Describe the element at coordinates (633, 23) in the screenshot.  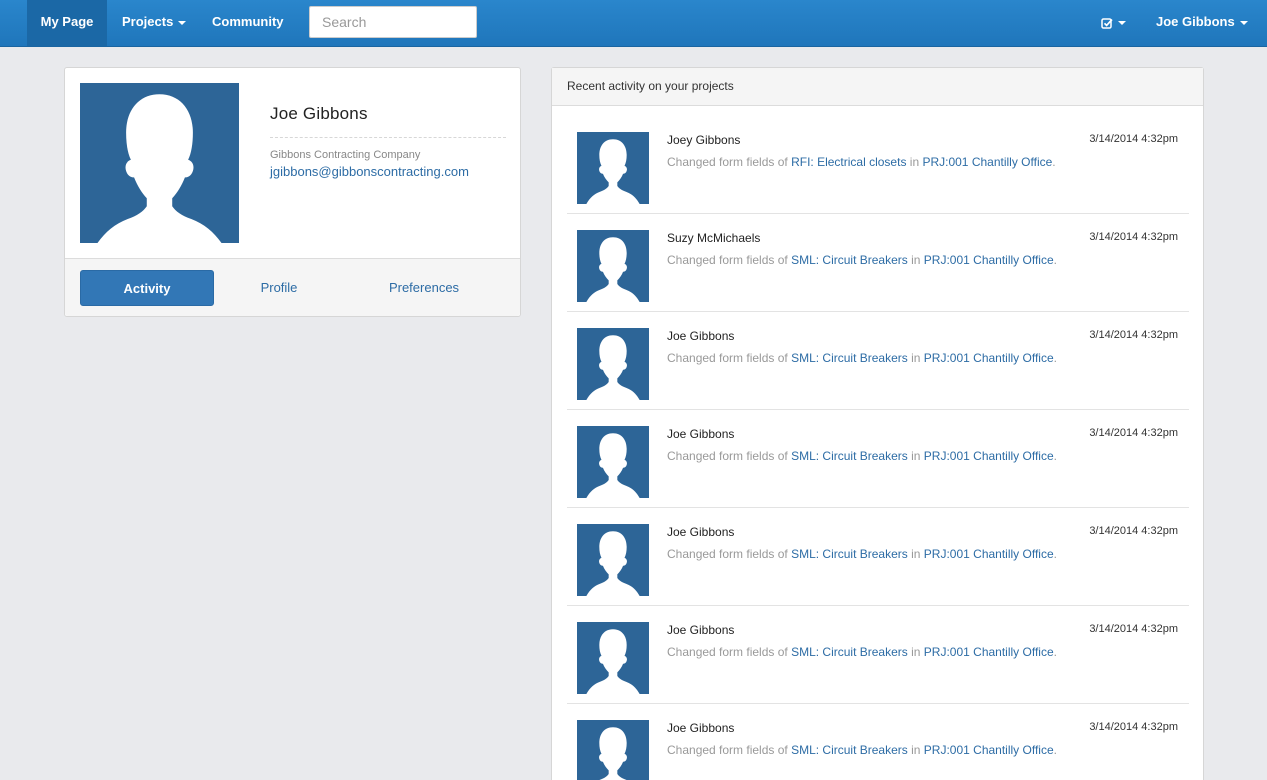
I see `top-navbar: My Page Projects Community Joe Gibbons` at that location.